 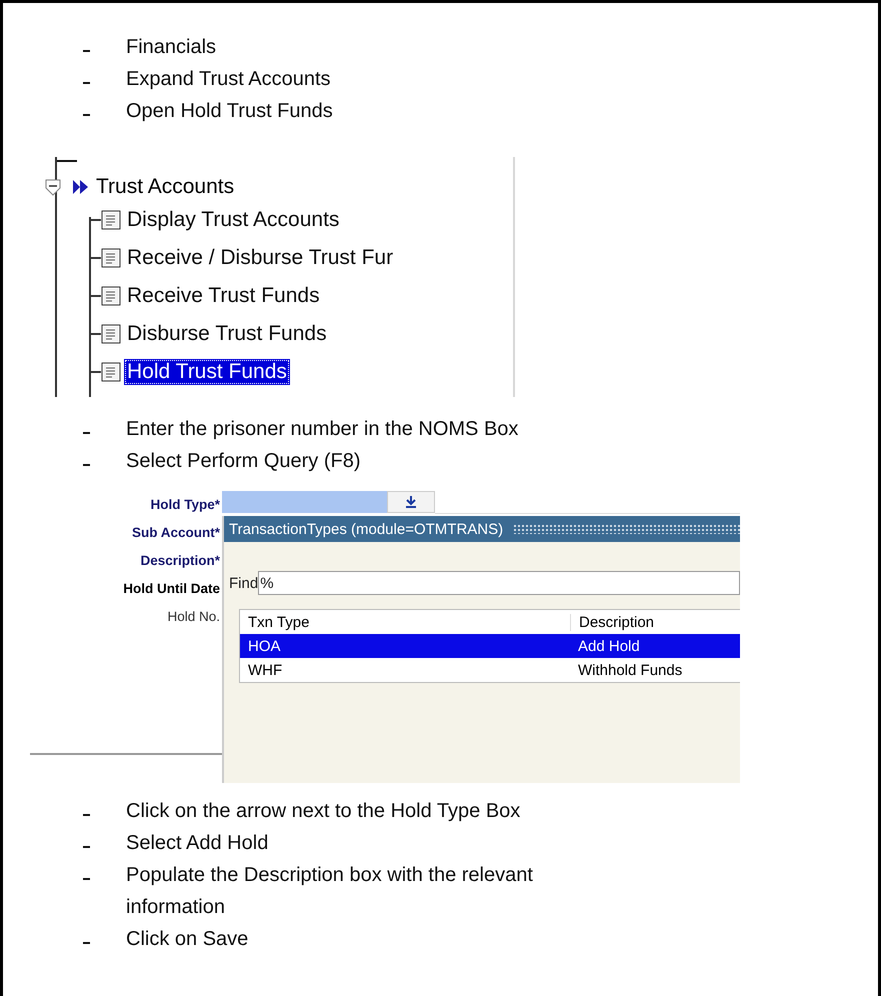 I want to click on step-text: Populate the Description box with the relevant information, so click(x=330, y=891).